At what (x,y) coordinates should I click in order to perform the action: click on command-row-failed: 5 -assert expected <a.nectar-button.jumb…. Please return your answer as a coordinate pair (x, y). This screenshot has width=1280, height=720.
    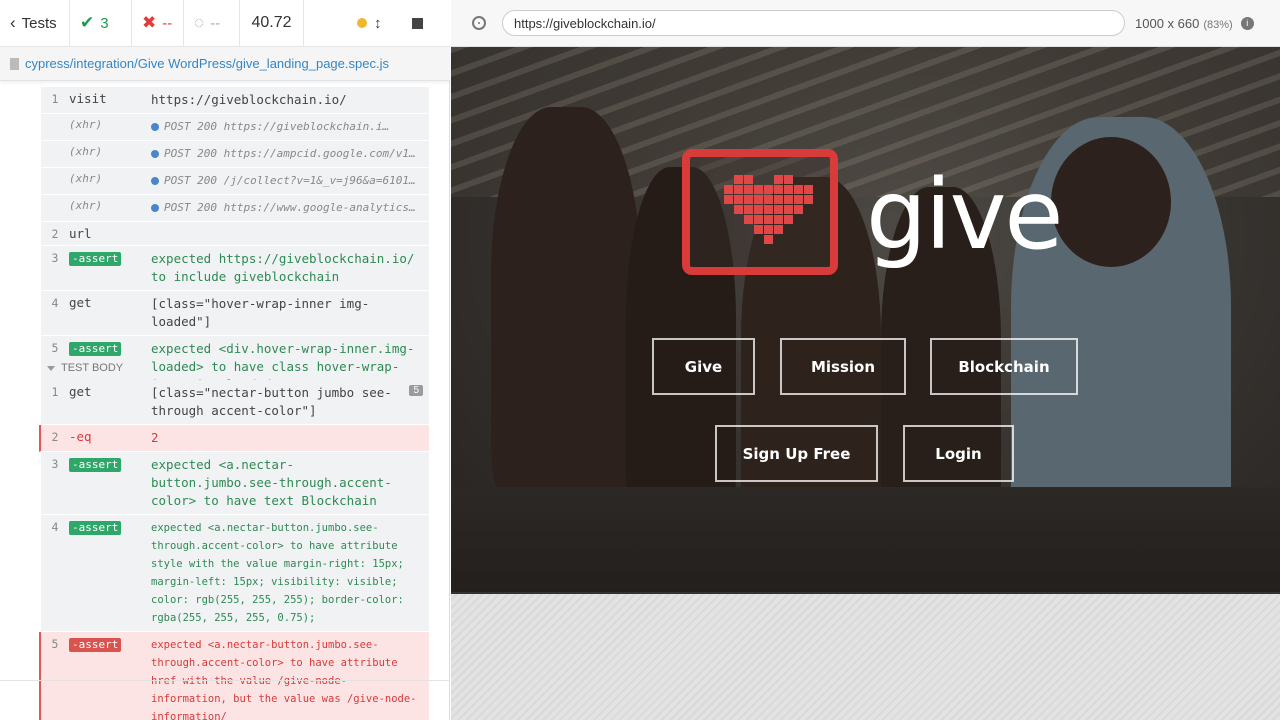
    Looking at the image, I should click on (234, 676).